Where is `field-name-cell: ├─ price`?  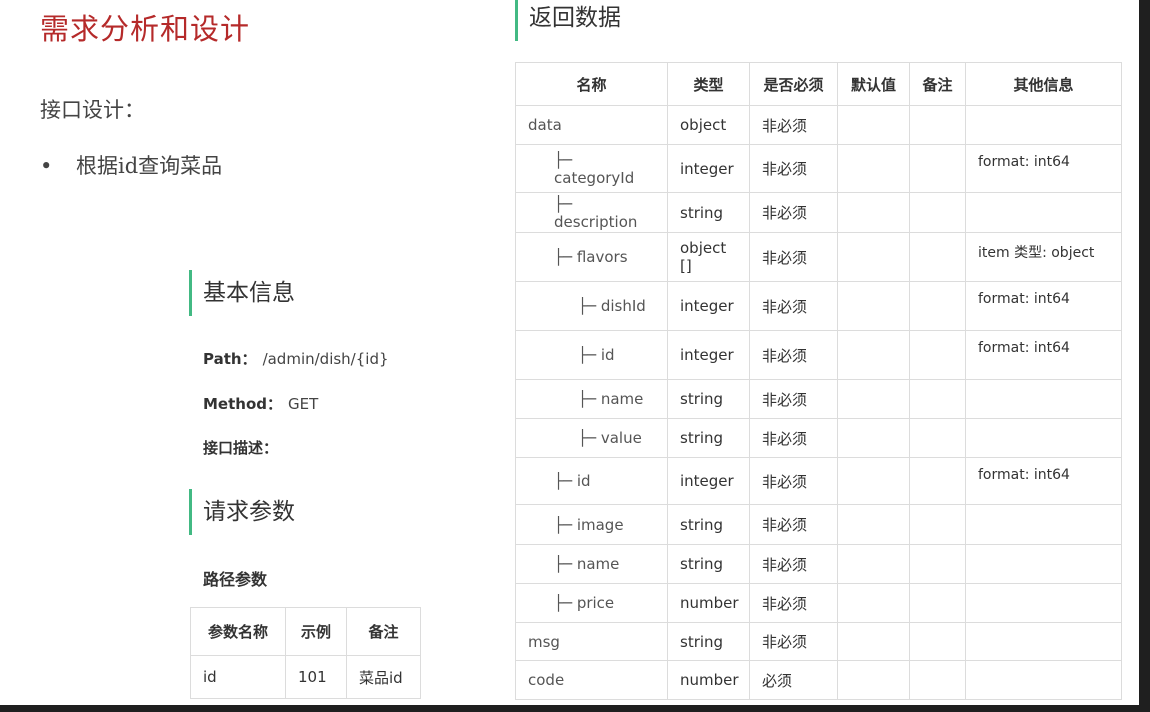
field-name-cell: ├─ price is located at coordinates (591, 603).